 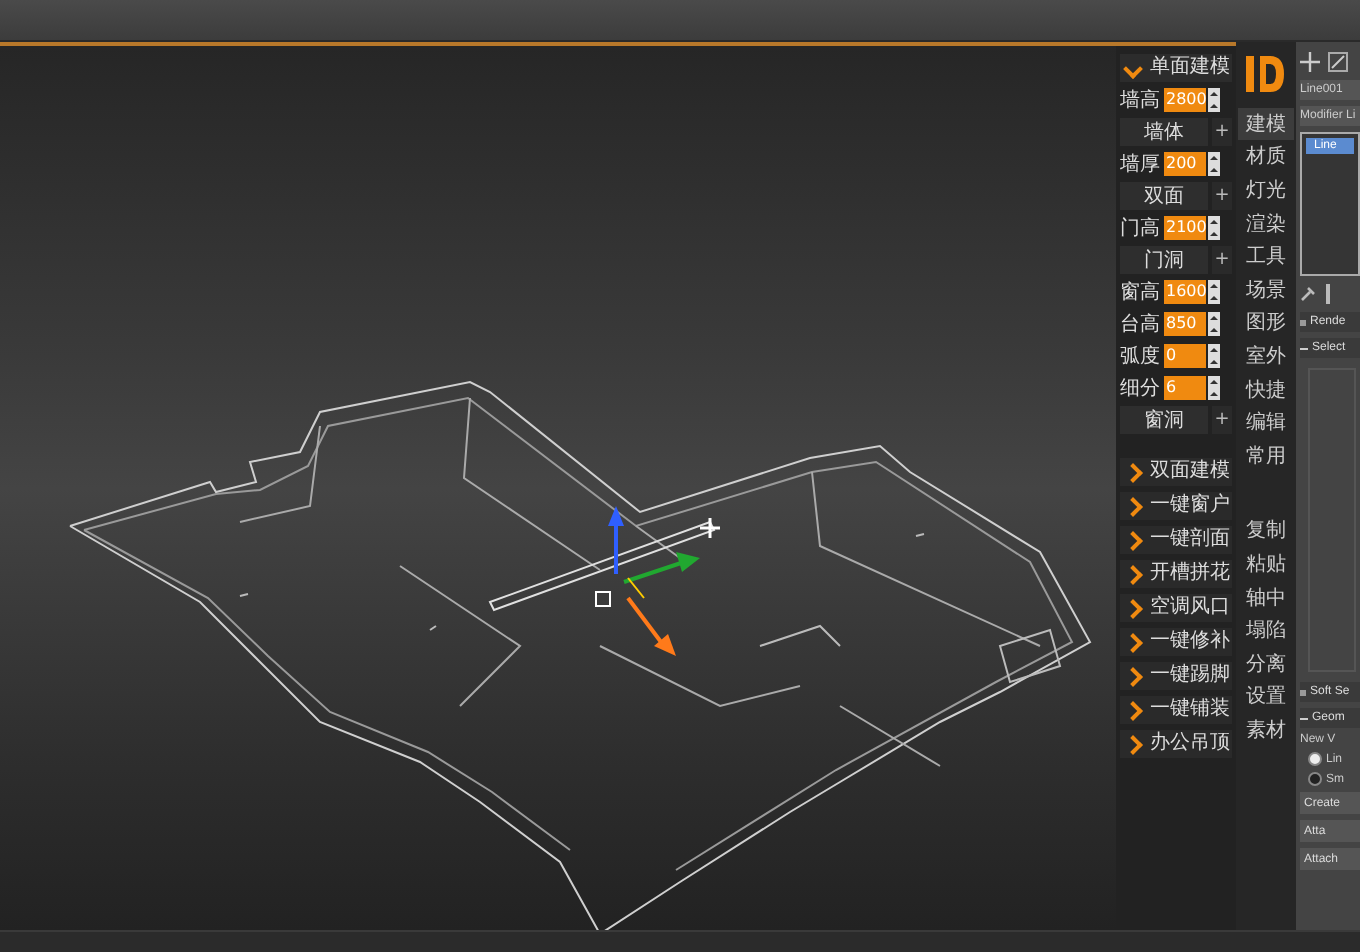 What do you see at coordinates (1141, 228) in the screenshot?
I see `field-label: 门高` at bounding box center [1141, 228].